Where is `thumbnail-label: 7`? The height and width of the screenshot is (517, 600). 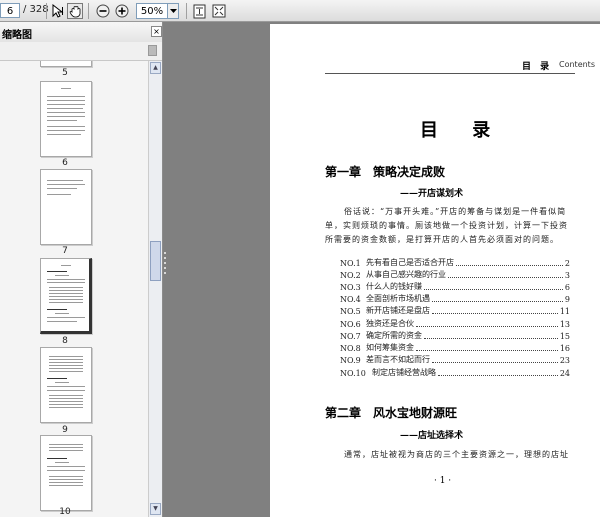
thumbnail-label: 7 is located at coordinates (65, 251).